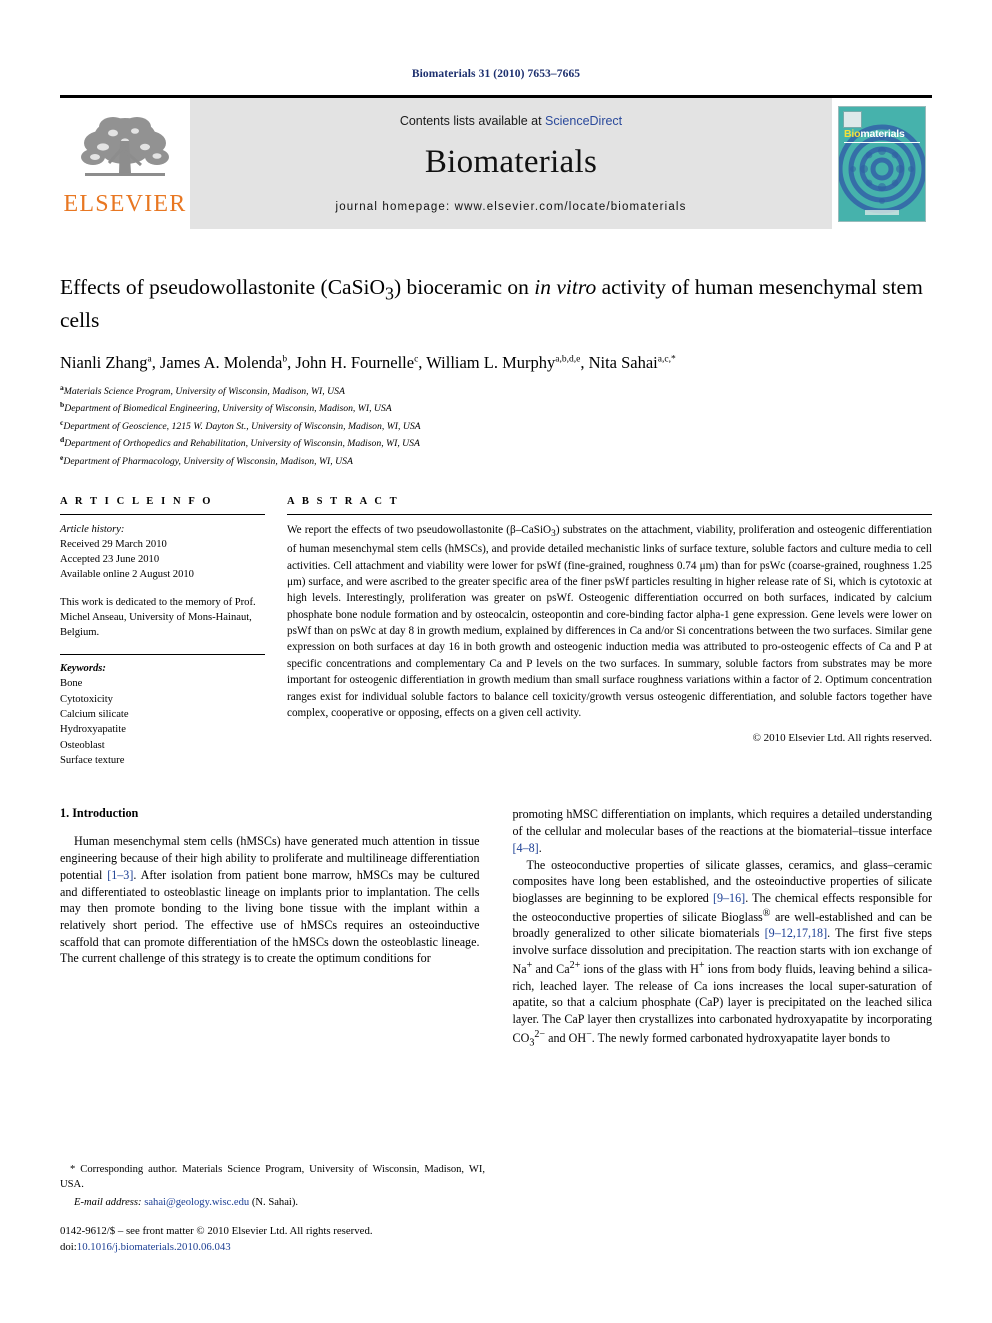 The width and height of the screenshot is (992, 1323). I want to click on running-head: Biomaterials 31 (2010) 7653–7665, so click(496, 74).